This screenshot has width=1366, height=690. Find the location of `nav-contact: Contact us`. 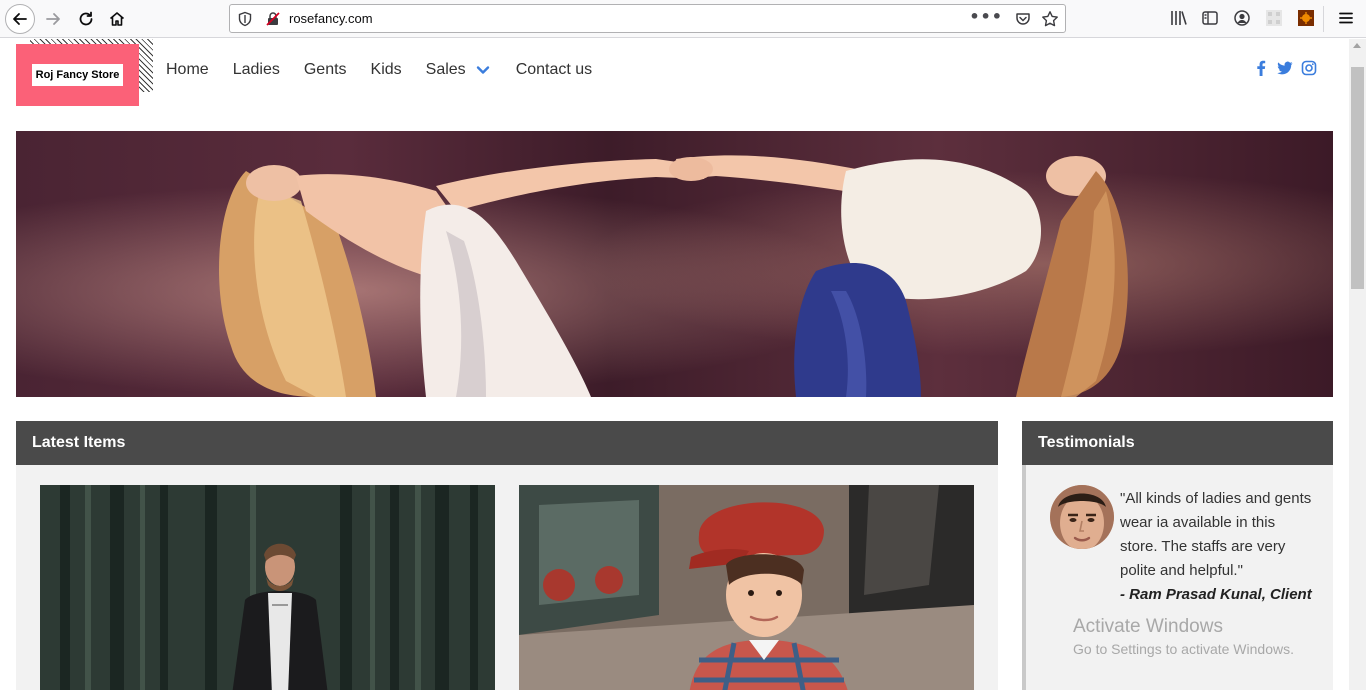

nav-contact: Contact us is located at coordinates (554, 70).